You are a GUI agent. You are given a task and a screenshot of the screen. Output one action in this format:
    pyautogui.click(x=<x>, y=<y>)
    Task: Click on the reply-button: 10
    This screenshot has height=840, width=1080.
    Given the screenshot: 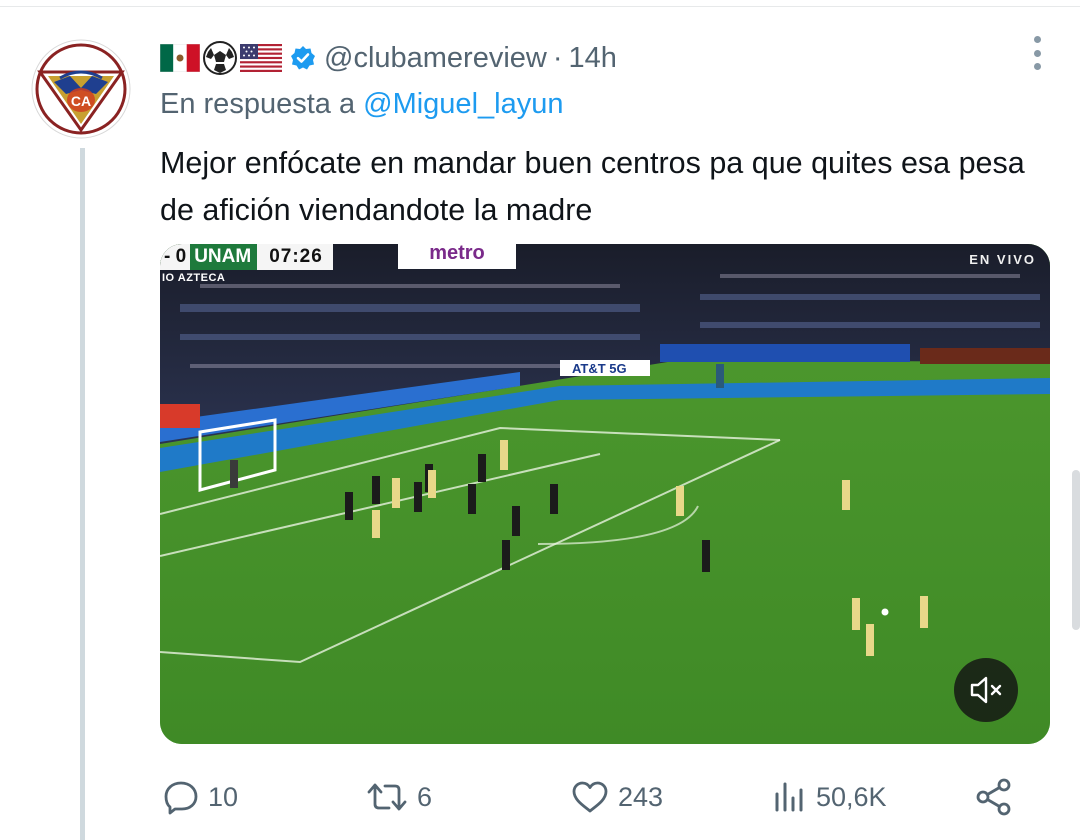 What is the action you would take?
    pyautogui.click(x=200, y=797)
    